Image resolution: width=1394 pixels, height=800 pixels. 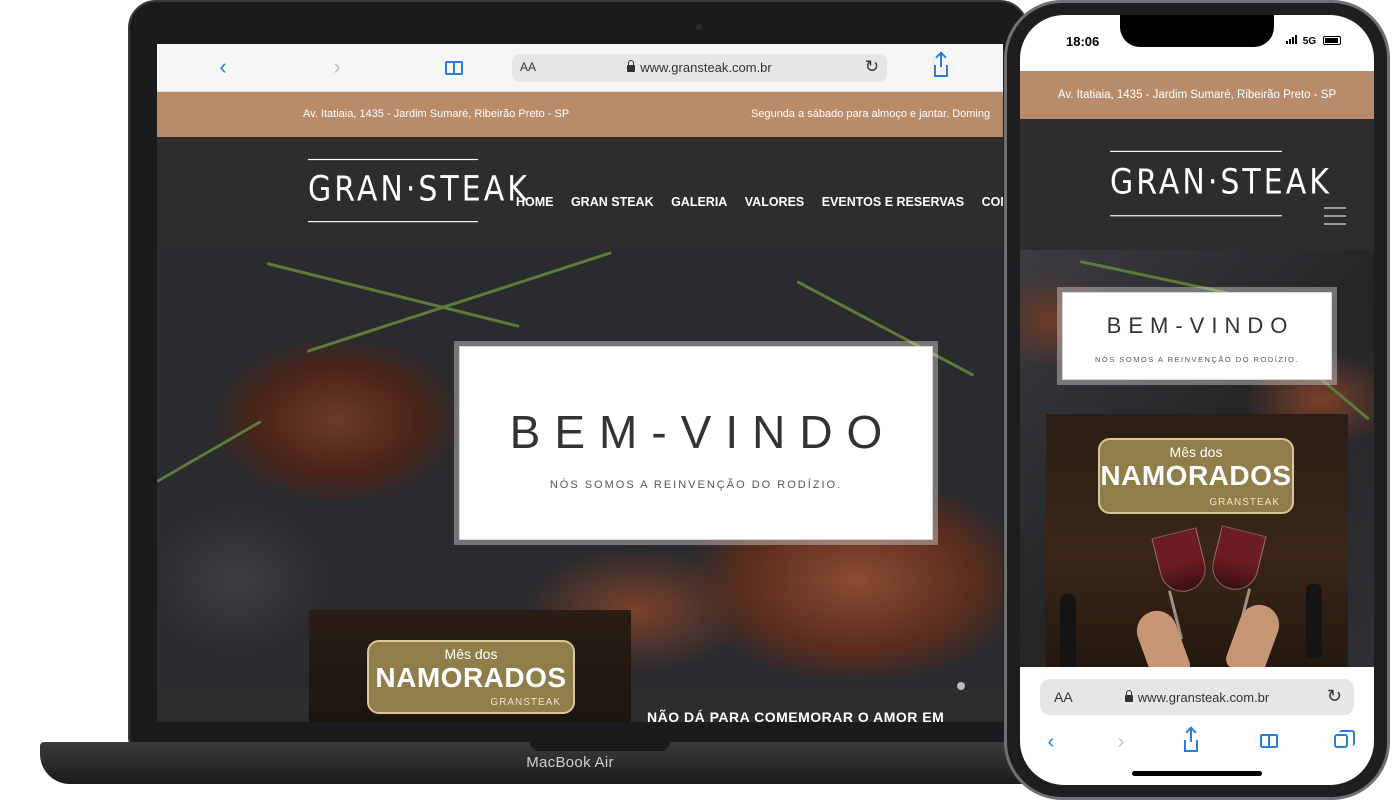 I want to click on phone-welcome-subtitle: NÓS SOMOS A REINVENÇÃO DO RODÍZIO., so click(x=1197, y=359).